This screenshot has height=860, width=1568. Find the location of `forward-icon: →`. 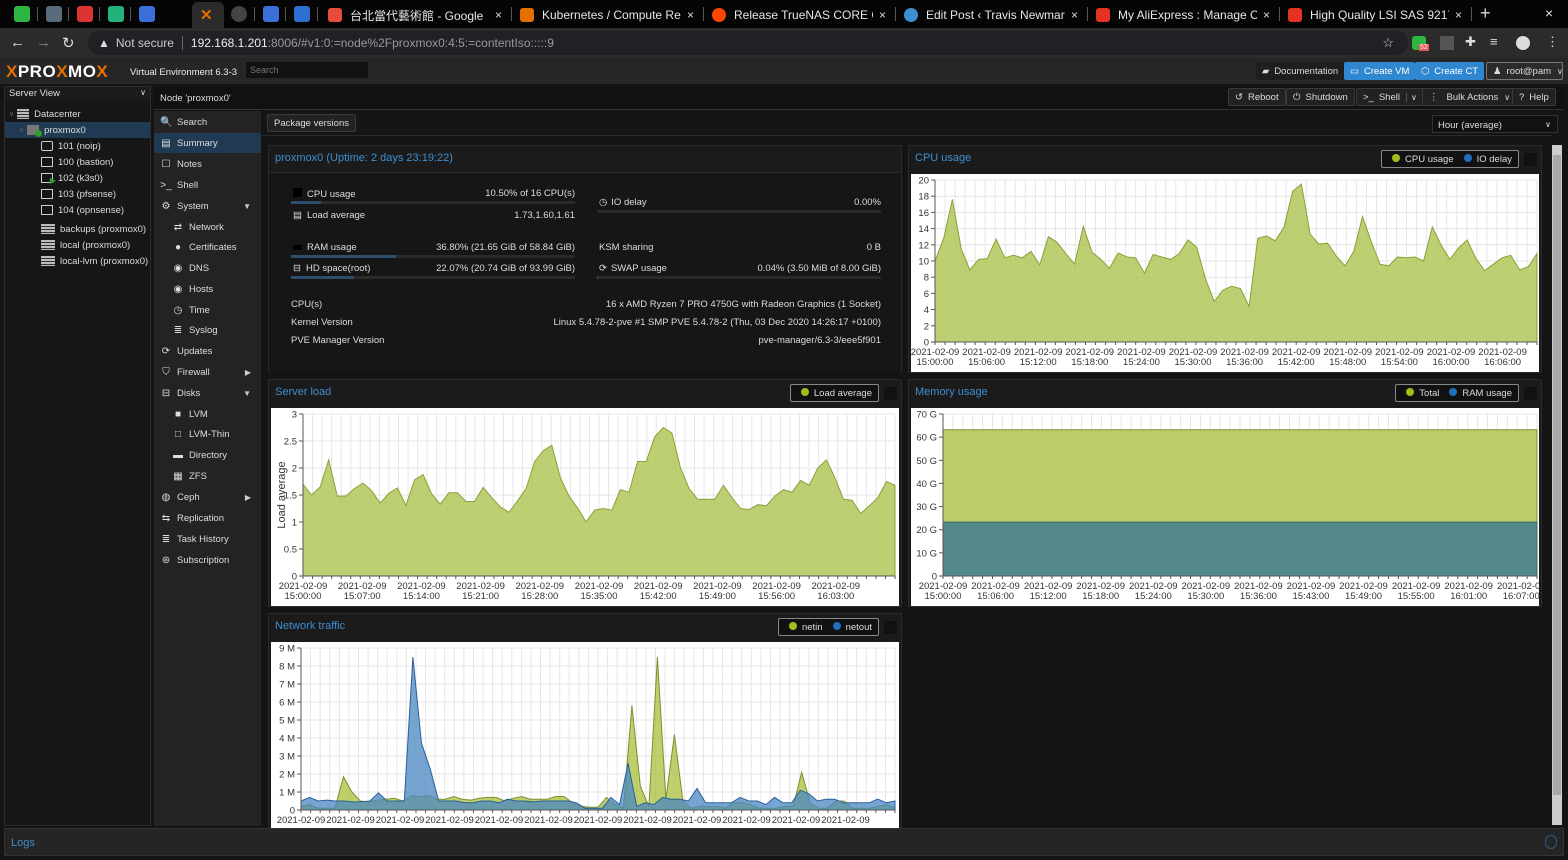

forward-icon: → is located at coordinates (43, 42).